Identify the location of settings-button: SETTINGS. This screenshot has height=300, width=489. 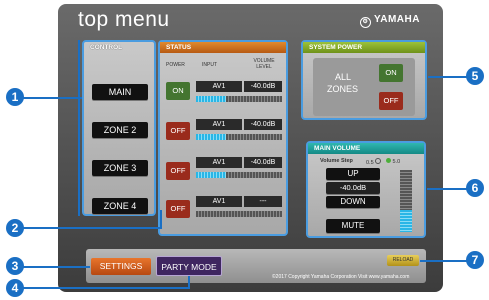
(121, 266).